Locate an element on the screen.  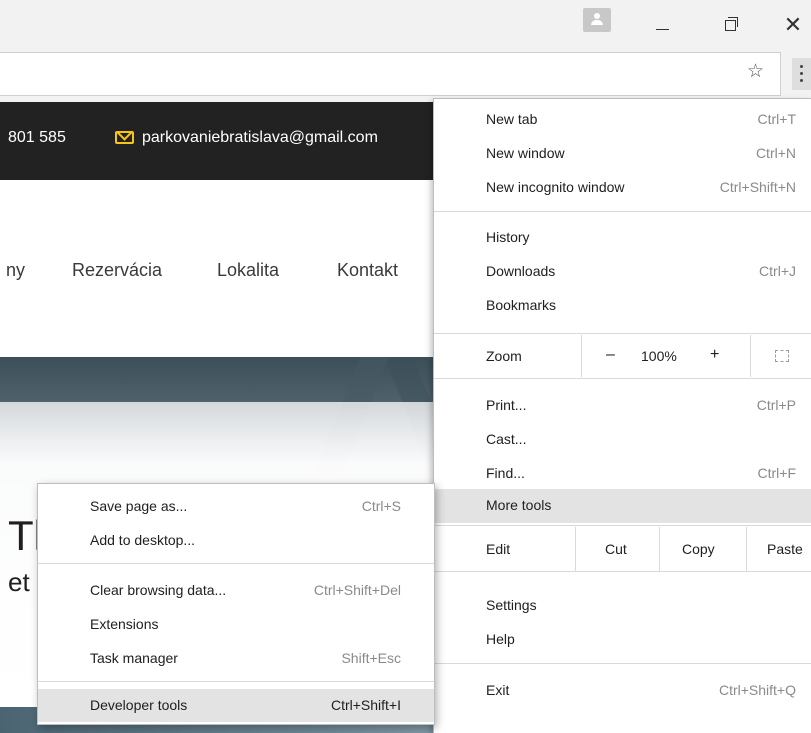
menu-item-new-tab: New tab Ctrl+T is located at coordinates (622, 120).